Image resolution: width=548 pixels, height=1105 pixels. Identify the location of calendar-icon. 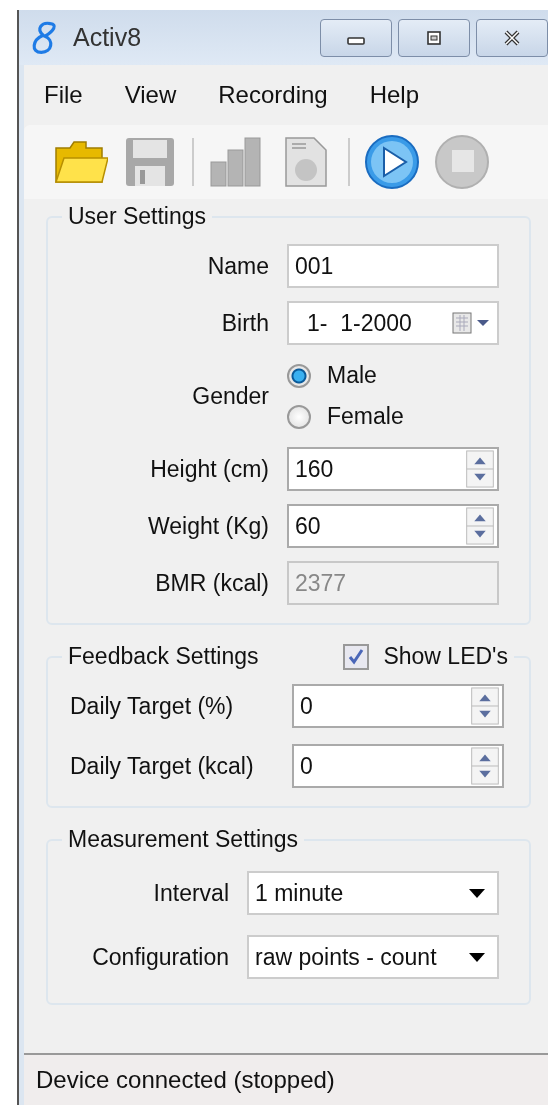
(471, 323).